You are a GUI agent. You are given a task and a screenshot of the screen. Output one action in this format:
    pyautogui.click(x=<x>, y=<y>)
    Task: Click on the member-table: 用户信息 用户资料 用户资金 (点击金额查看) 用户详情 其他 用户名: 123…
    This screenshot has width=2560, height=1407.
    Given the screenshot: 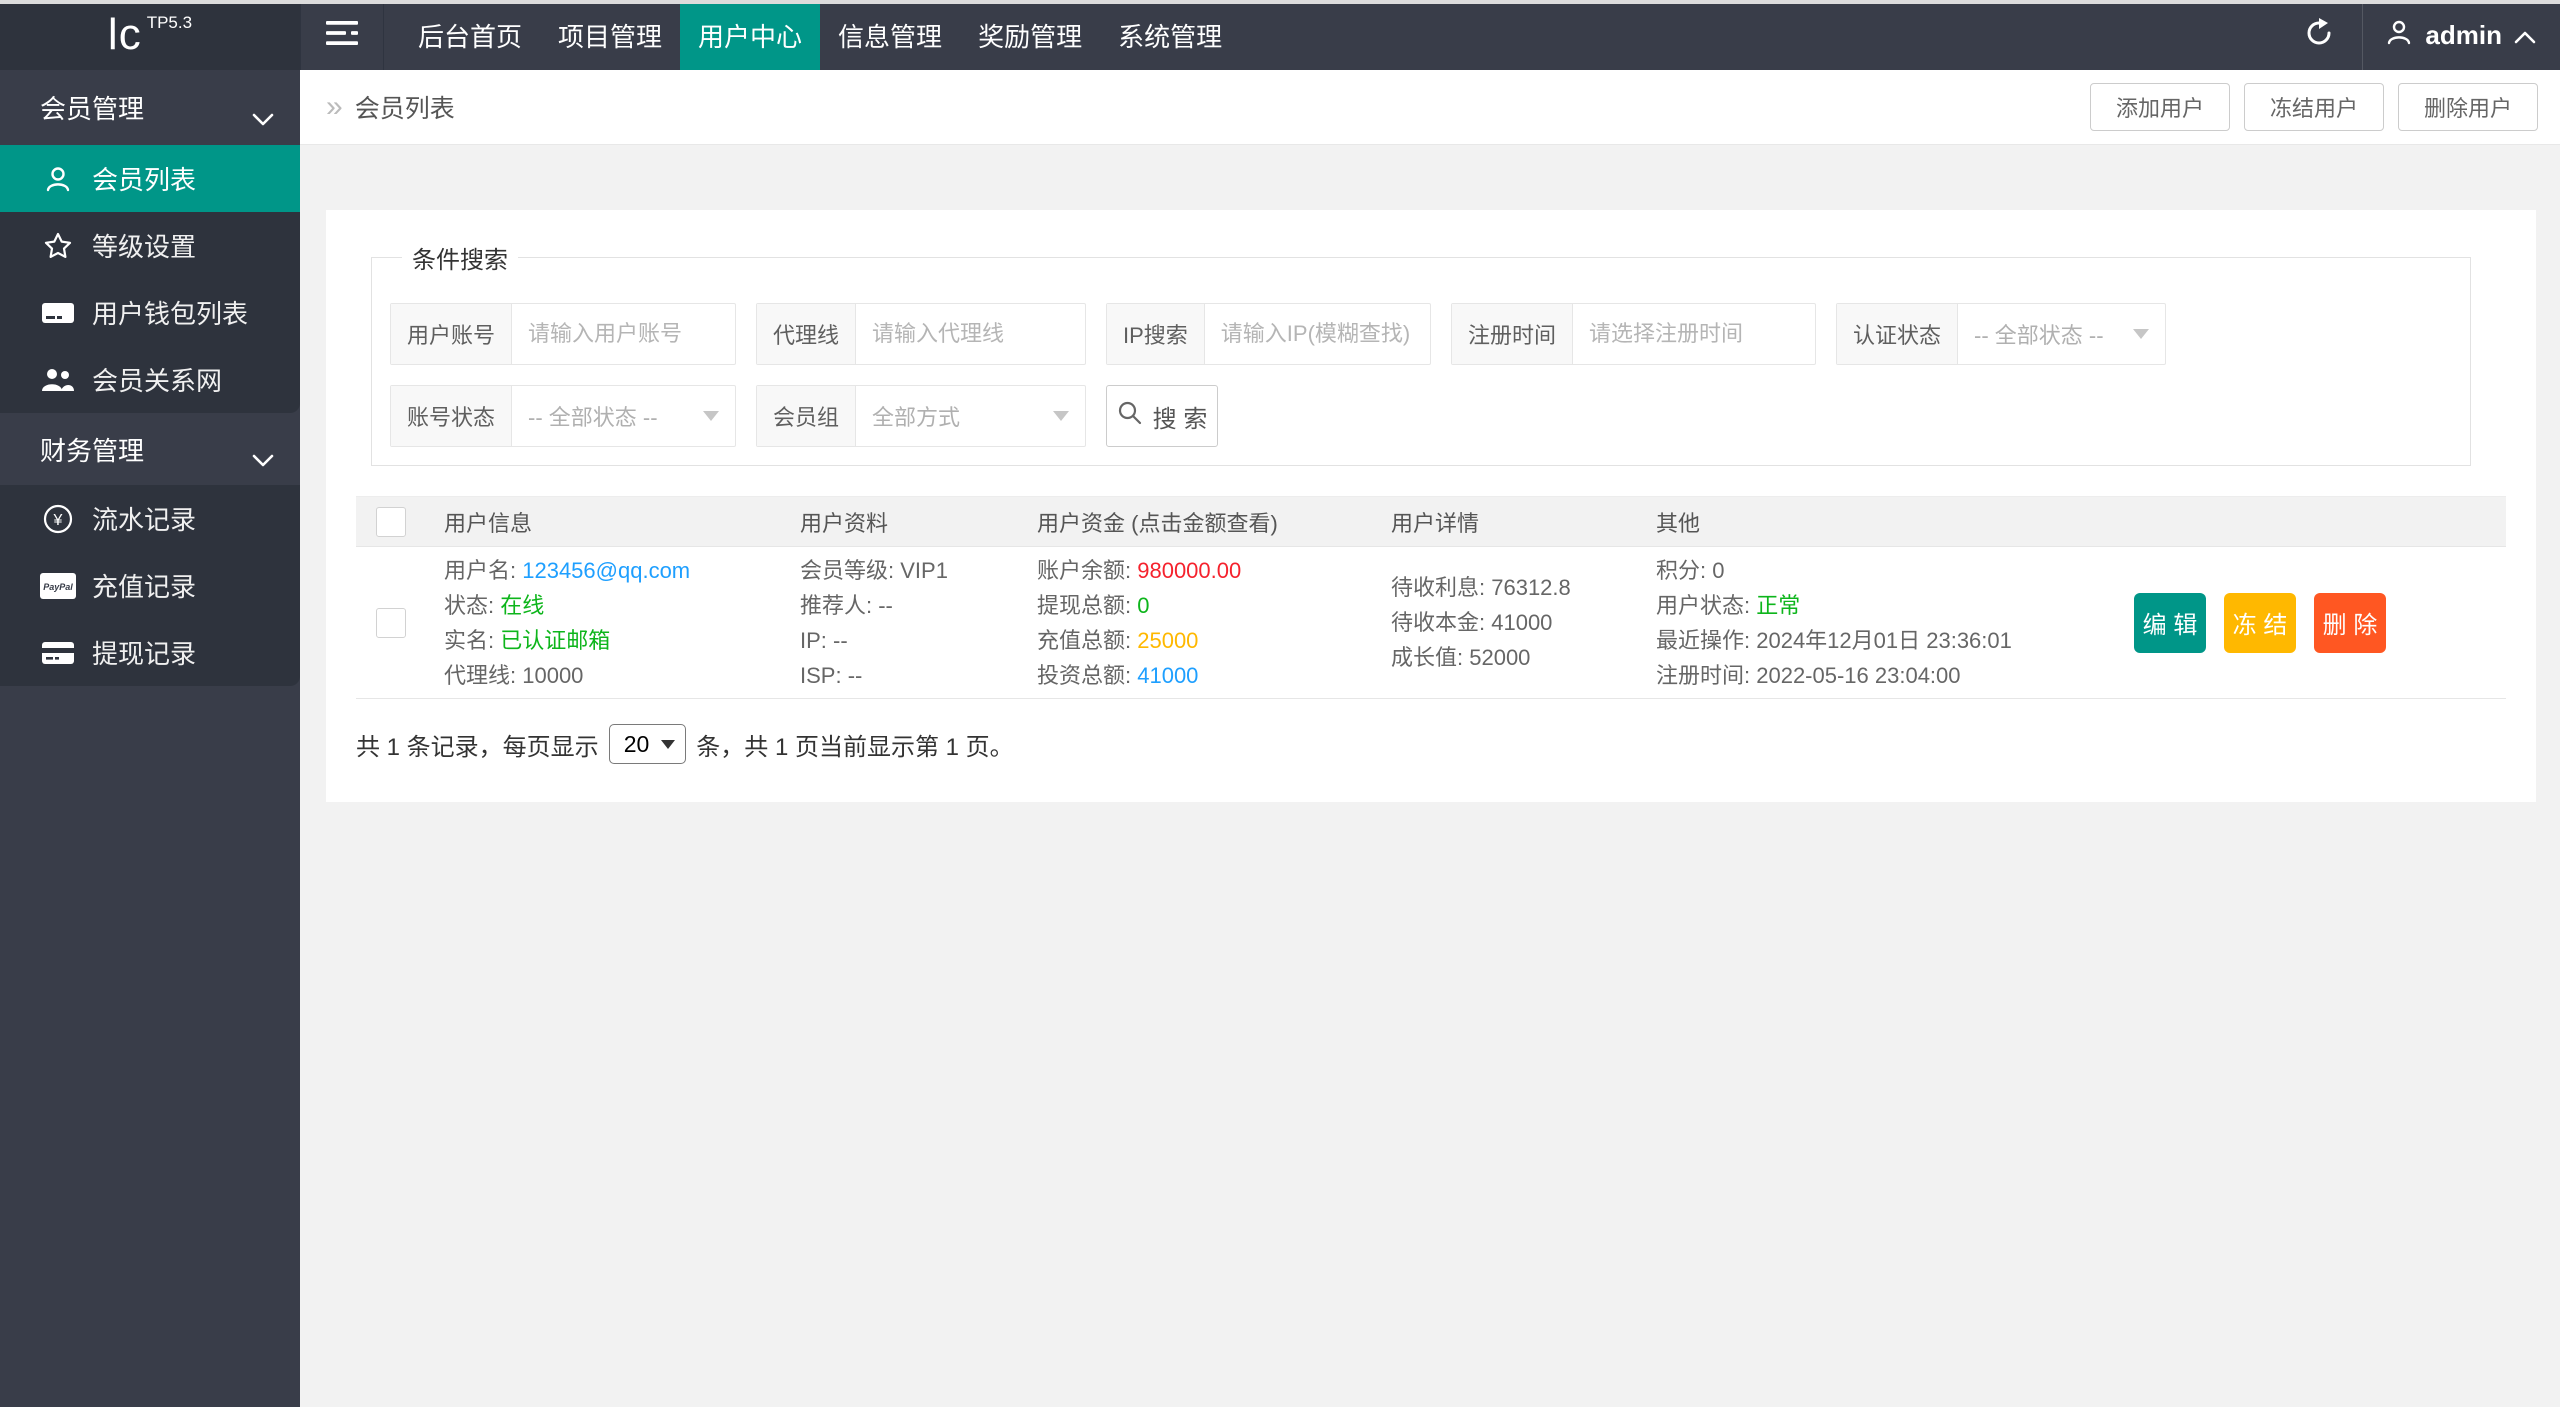 What is the action you would take?
    pyautogui.click(x=1431, y=597)
    